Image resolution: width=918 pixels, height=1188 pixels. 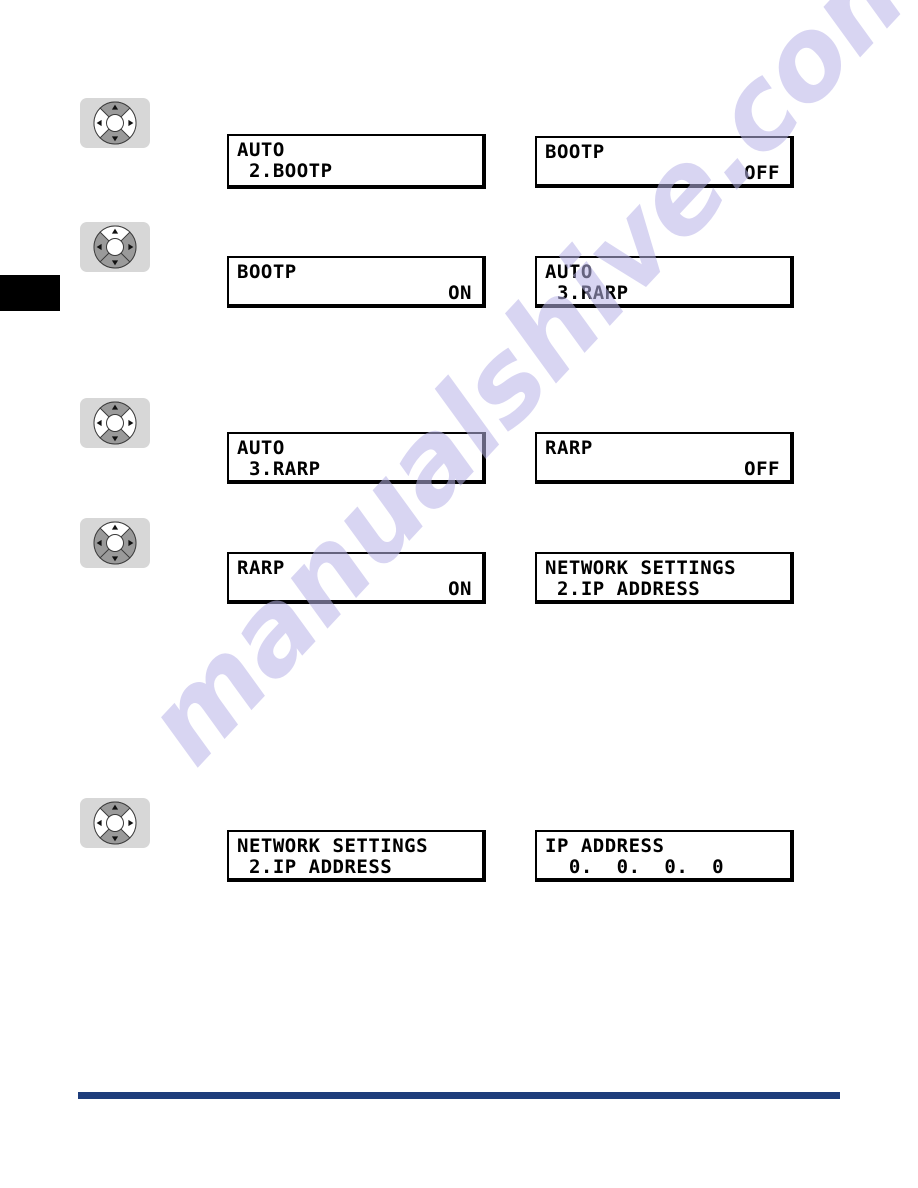 I want to click on lcd-network-settings-ip-address: NETWORK SETTINGS 2.IP ADDRESS, so click(x=664, y=578).